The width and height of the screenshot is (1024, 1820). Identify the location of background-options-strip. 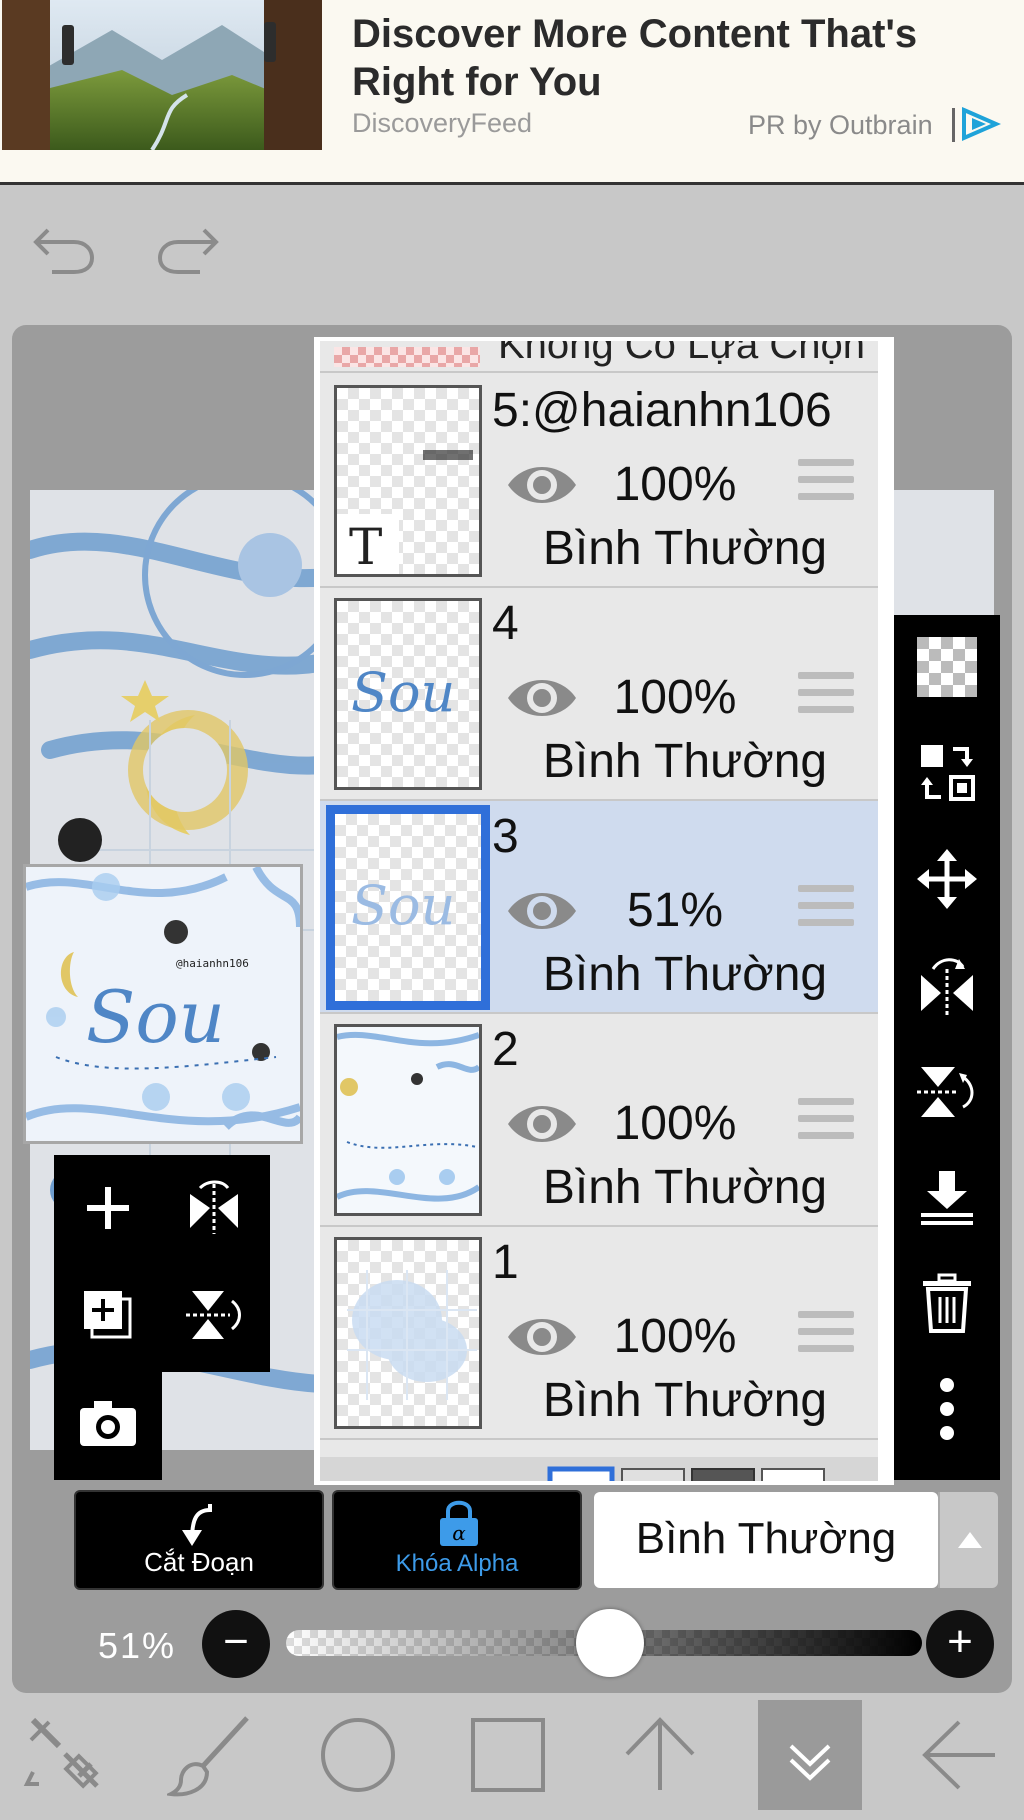
(599, 1469).